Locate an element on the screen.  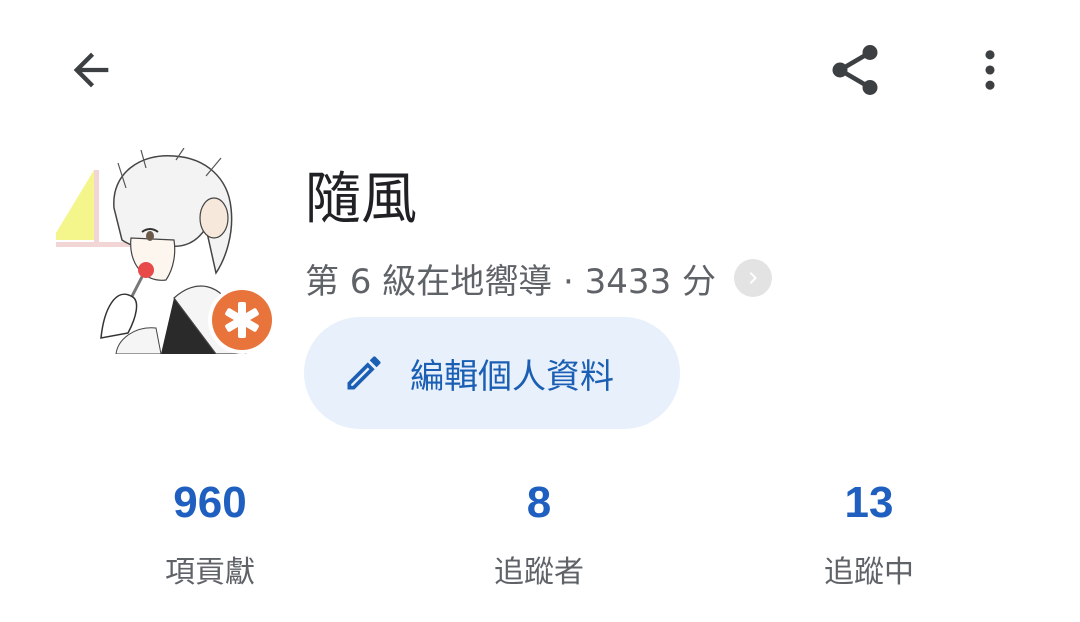
profile-name: 隨風 is located at coordinates (361, 199).